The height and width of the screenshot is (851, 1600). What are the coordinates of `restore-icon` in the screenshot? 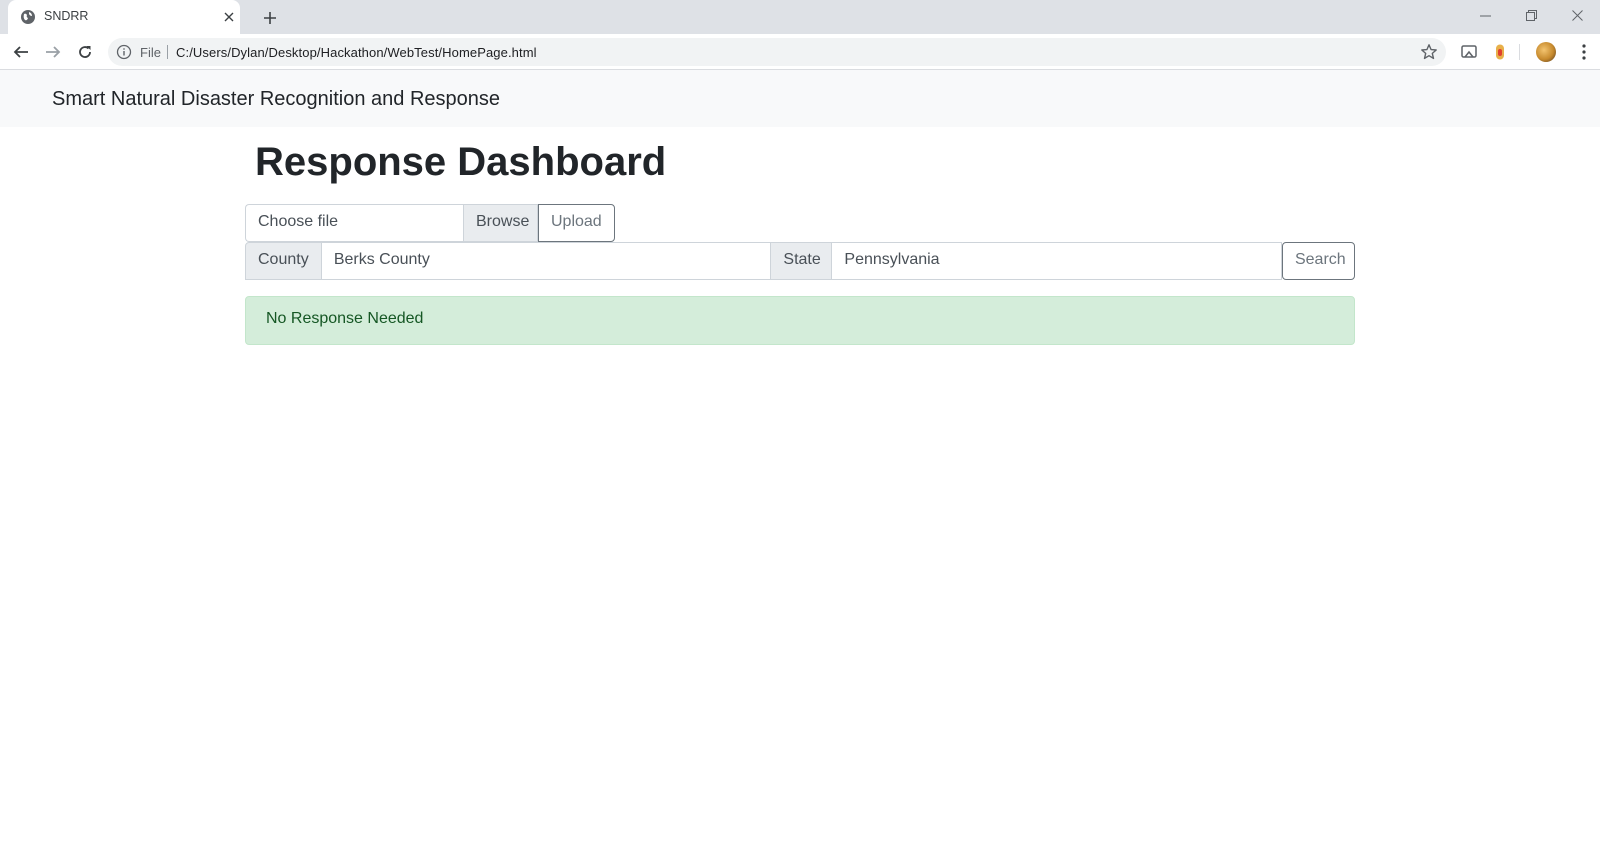 It's located at (1531, 15).